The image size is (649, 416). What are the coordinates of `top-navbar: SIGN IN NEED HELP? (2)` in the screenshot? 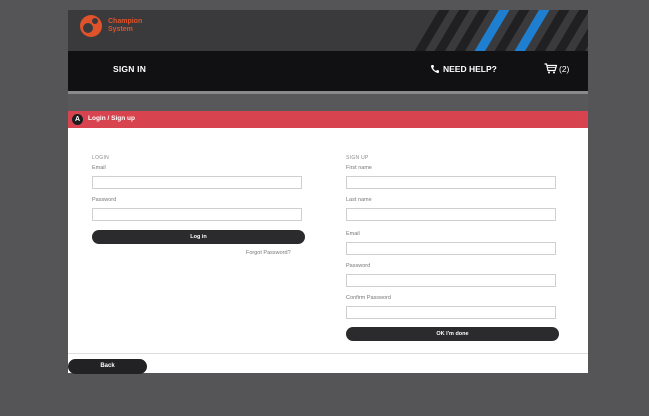 It's located at (328, 71).